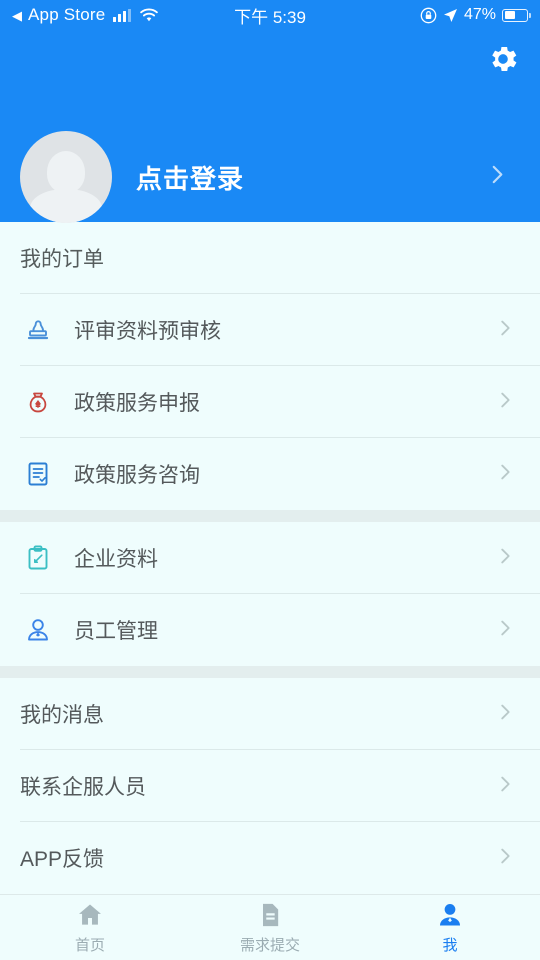  I want to click on status-bar: ◀ App Store 下午 5:39 47%, so click(270, 15).